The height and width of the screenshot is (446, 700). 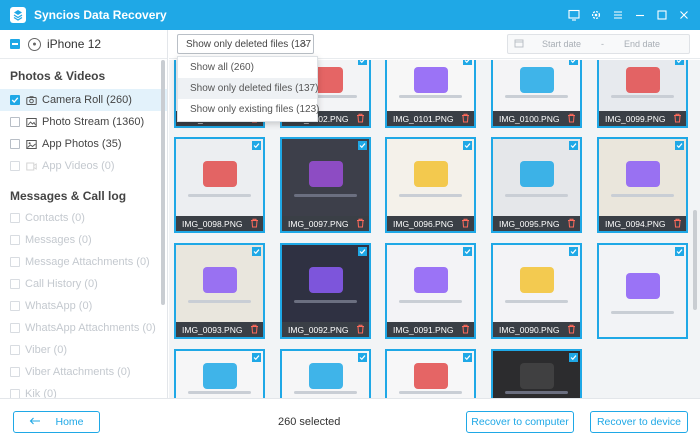 What do you see at coordinates (618, 15) in the screenshot?
I see `menu-icon` at bounding box center [618, 15].